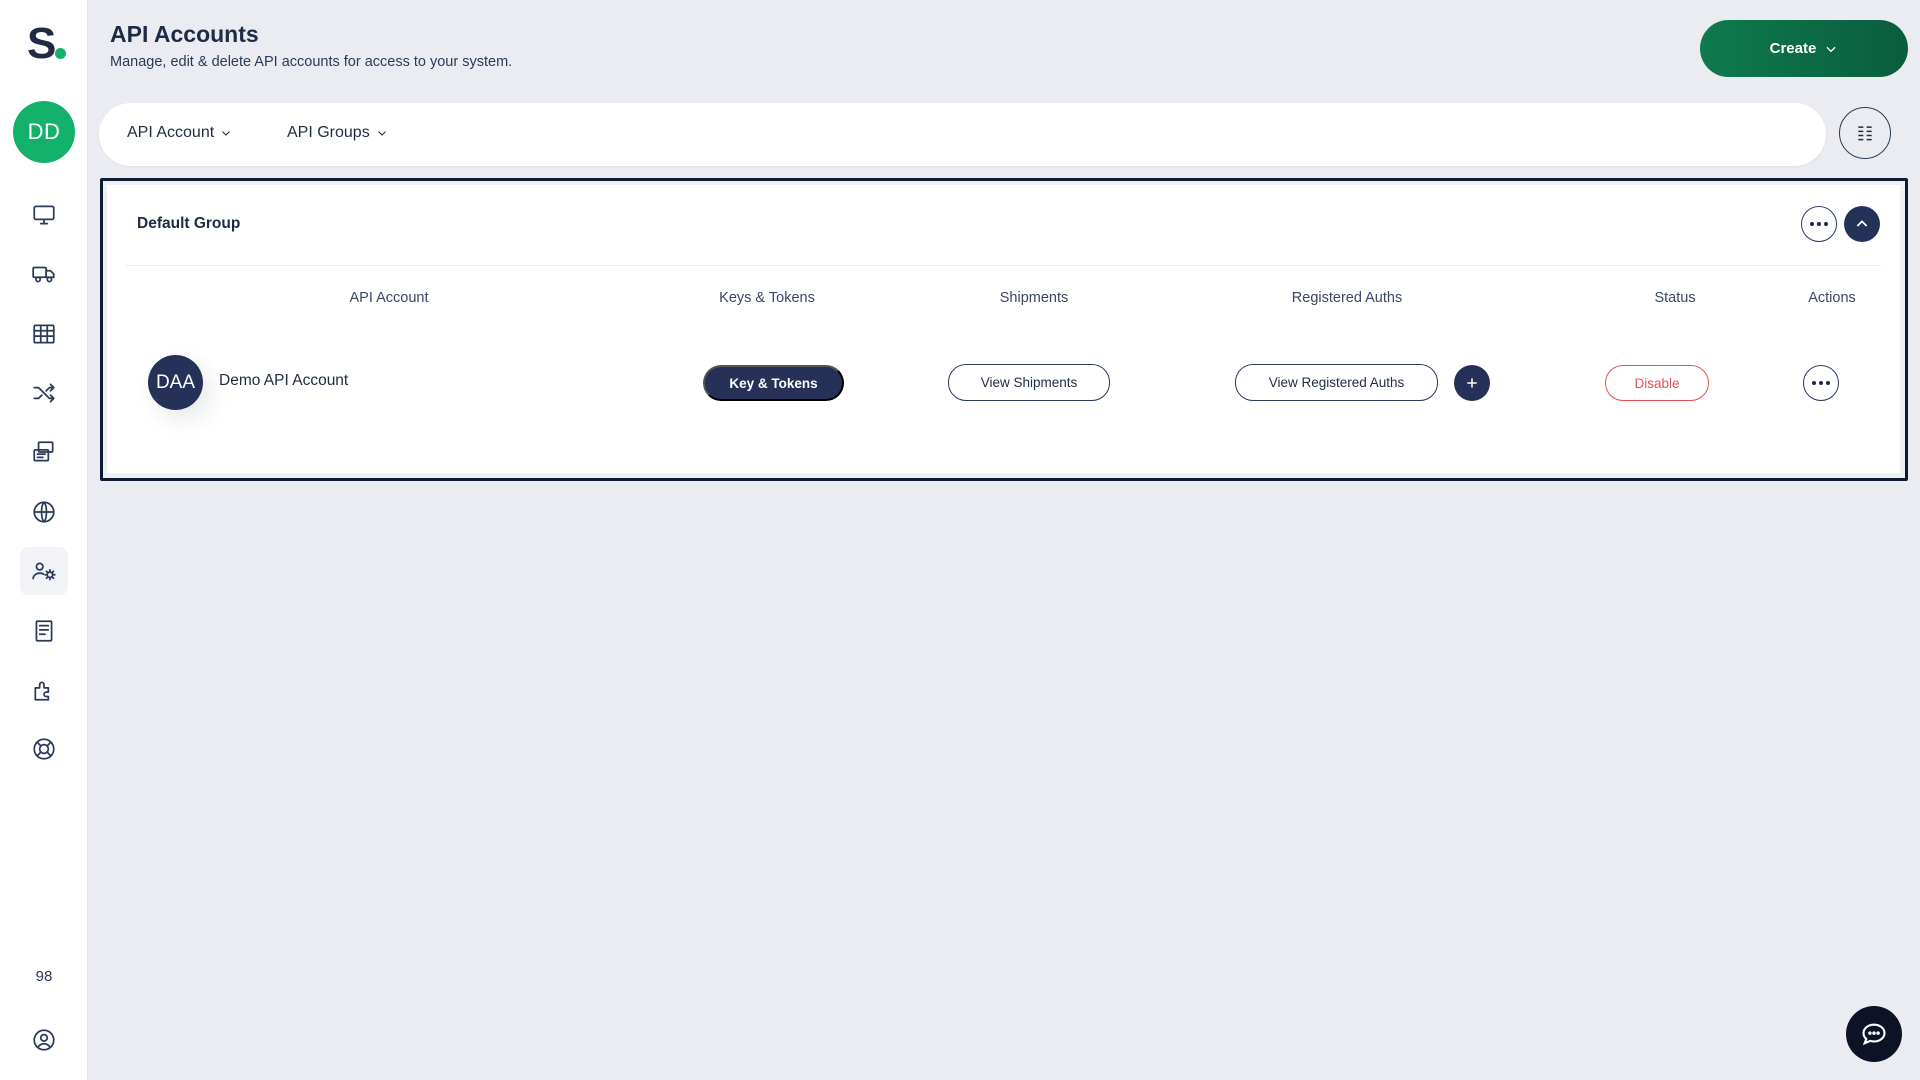 The image size is (1920, 1080). What do you see at coordinates (962, 134) in the screenshot?
I see `filter-bar: API Account API Groups` at bounding box center [962, 134].